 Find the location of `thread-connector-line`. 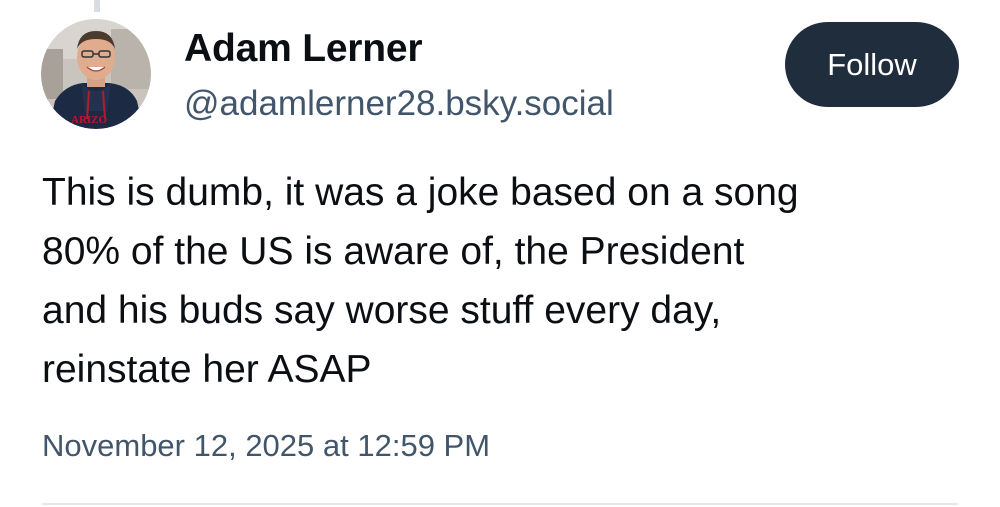

thread-connector-line is located at coordinates (97, 6).